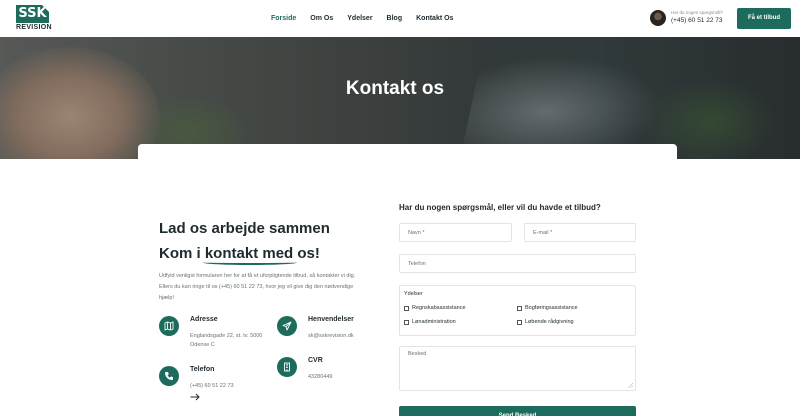 This screenshot has width=800, height=416. I want to click on phone-icon, so click(169, 376).